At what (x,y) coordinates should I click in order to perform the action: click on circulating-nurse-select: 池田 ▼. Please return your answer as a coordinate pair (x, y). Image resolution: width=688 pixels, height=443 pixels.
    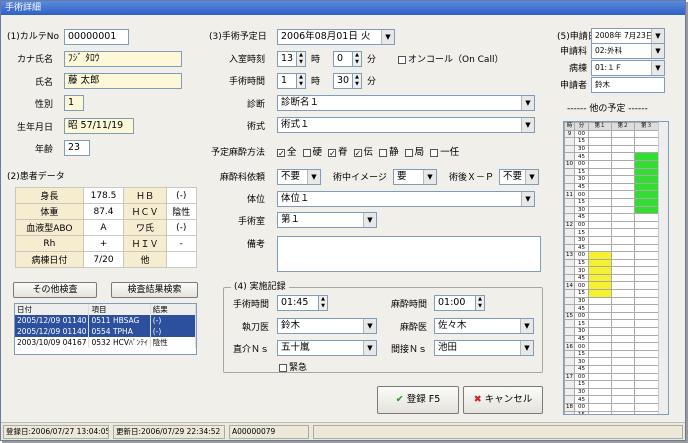
    Looking at the image, I should click on (484, 348).